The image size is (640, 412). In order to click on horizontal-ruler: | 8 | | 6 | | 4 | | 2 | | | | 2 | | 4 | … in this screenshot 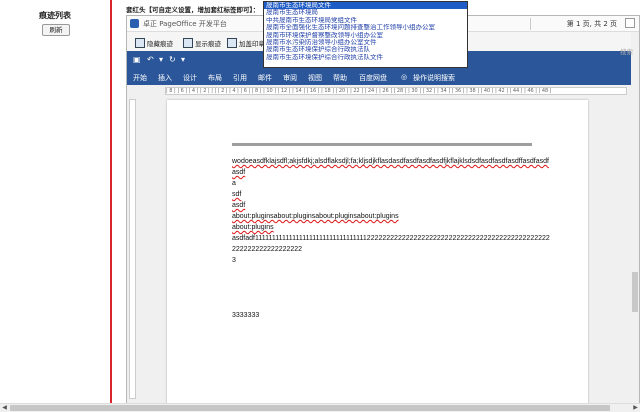, I will do `click(383, 91)`.